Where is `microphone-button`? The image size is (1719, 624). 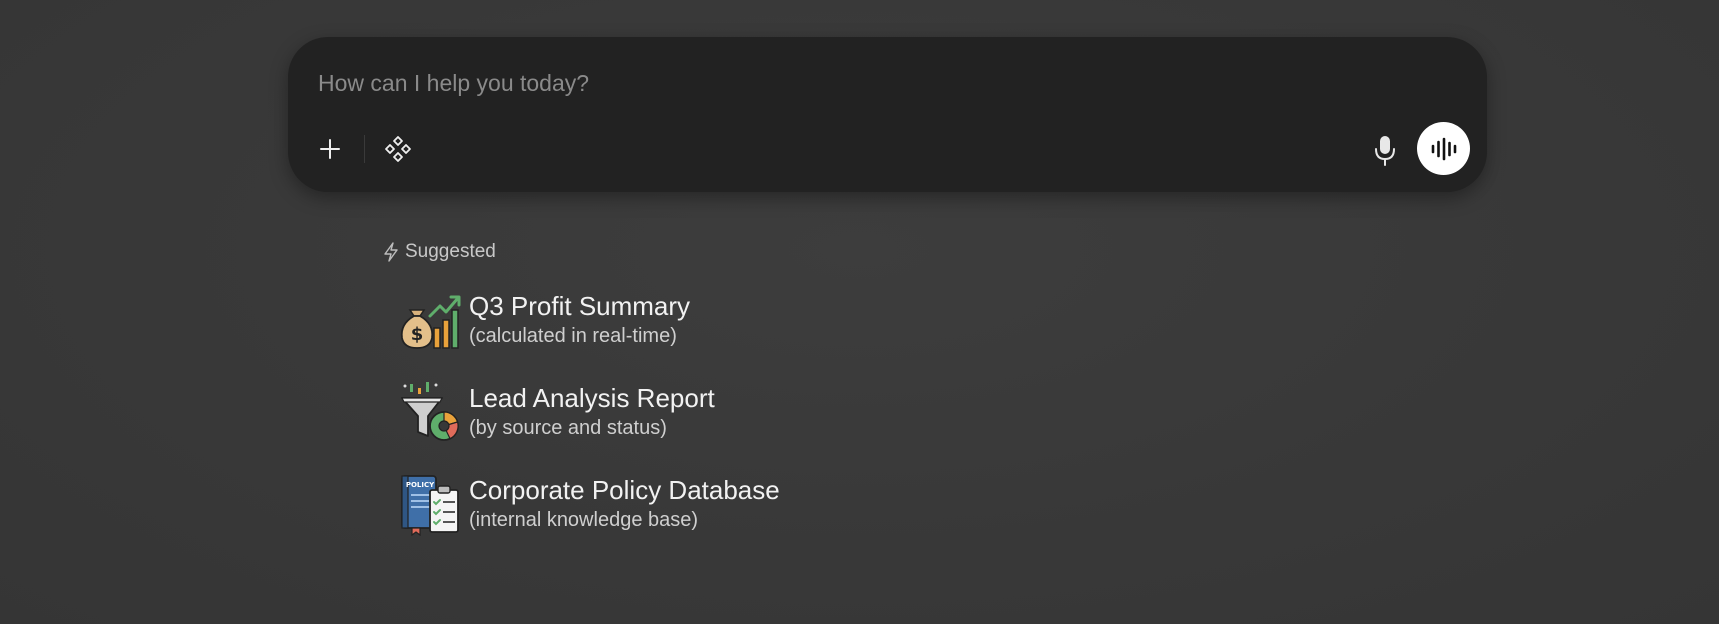 microphone-button is located at coordinates (1385, 151).